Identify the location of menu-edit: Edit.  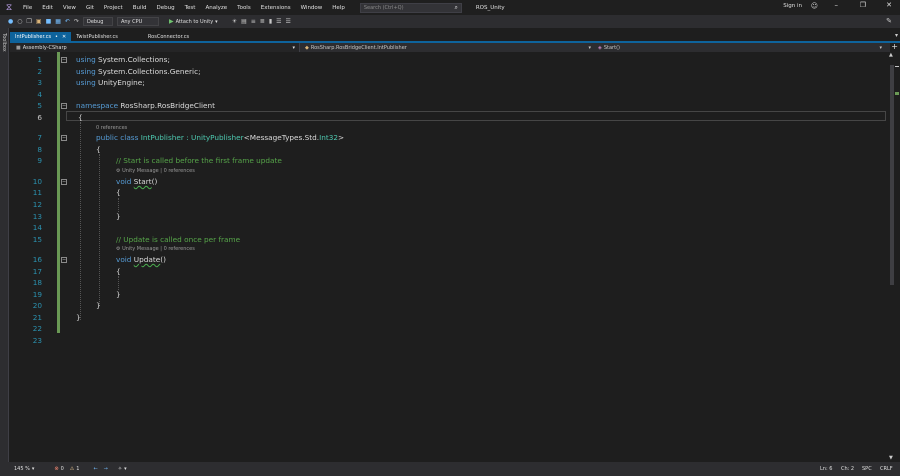
(47, 8).